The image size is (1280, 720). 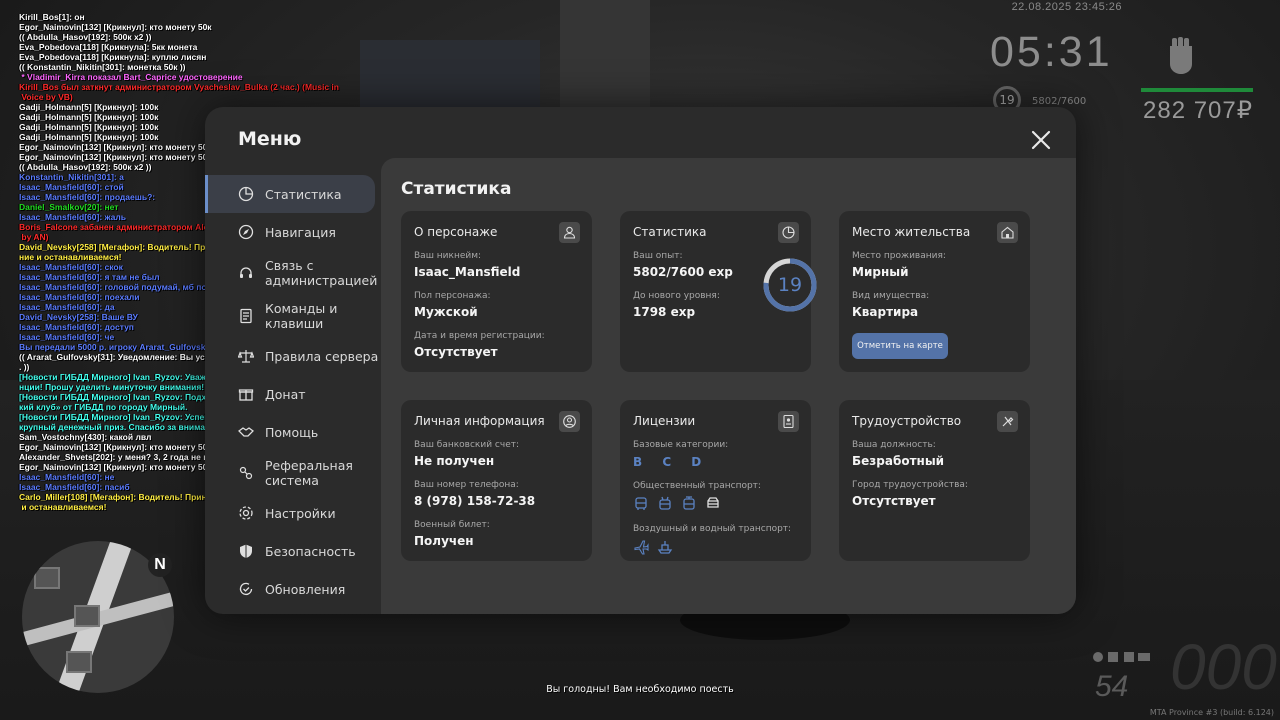 I want to click on sidebar-item-security: Безопасность, so click(x=293, y=551).